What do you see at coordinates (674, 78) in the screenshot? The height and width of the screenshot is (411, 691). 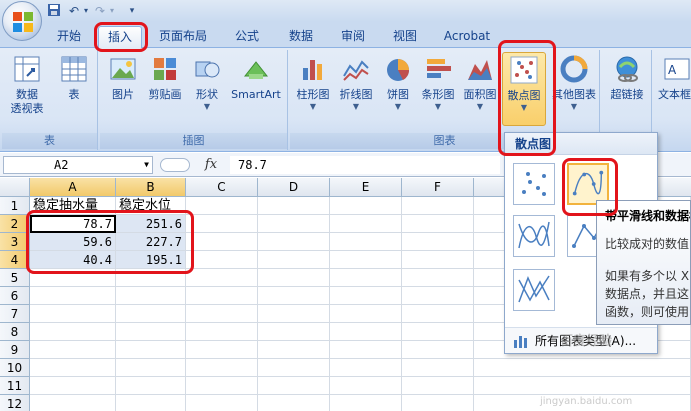 I see `textbox-button: A 文本框` at bounding box center [674, 78].